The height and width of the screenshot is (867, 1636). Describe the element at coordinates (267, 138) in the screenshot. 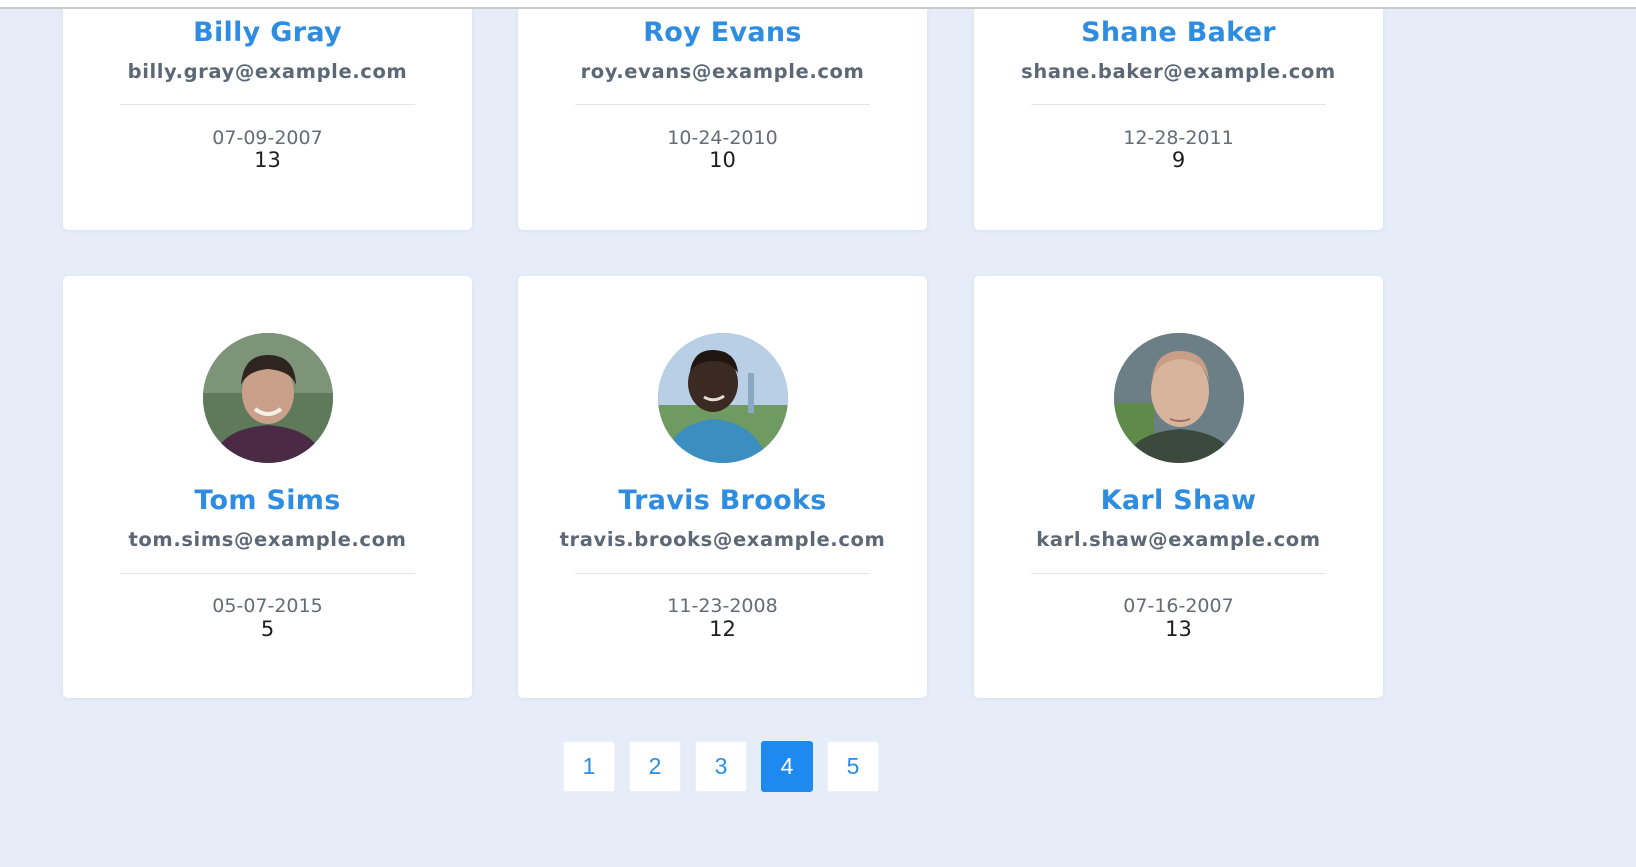

I see `user-date: 07-09-2007` at that location.